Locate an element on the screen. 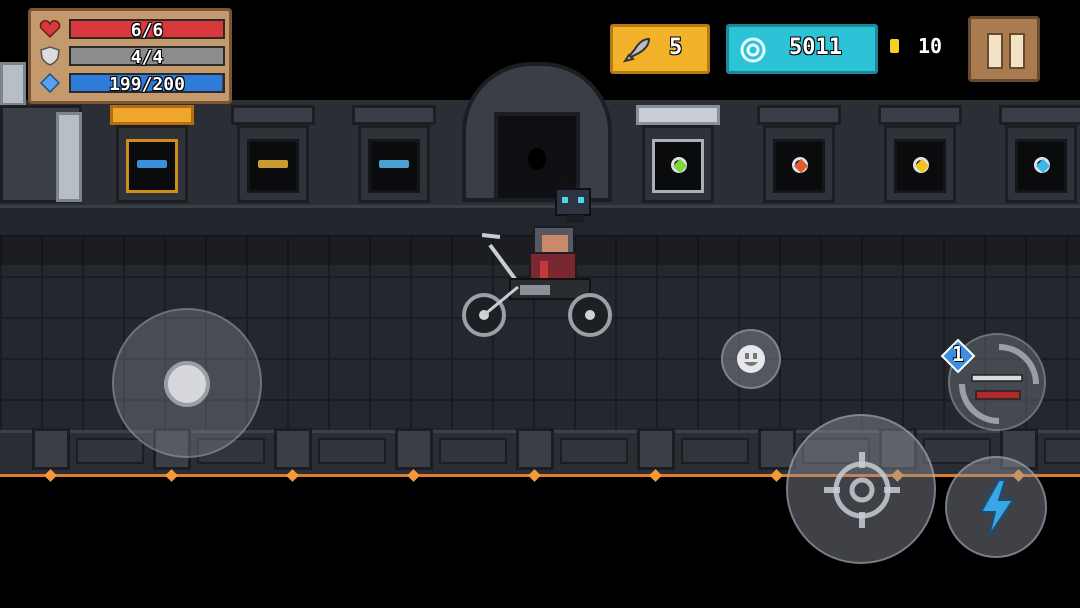  fish-icon is located at coordinates (637, 50).